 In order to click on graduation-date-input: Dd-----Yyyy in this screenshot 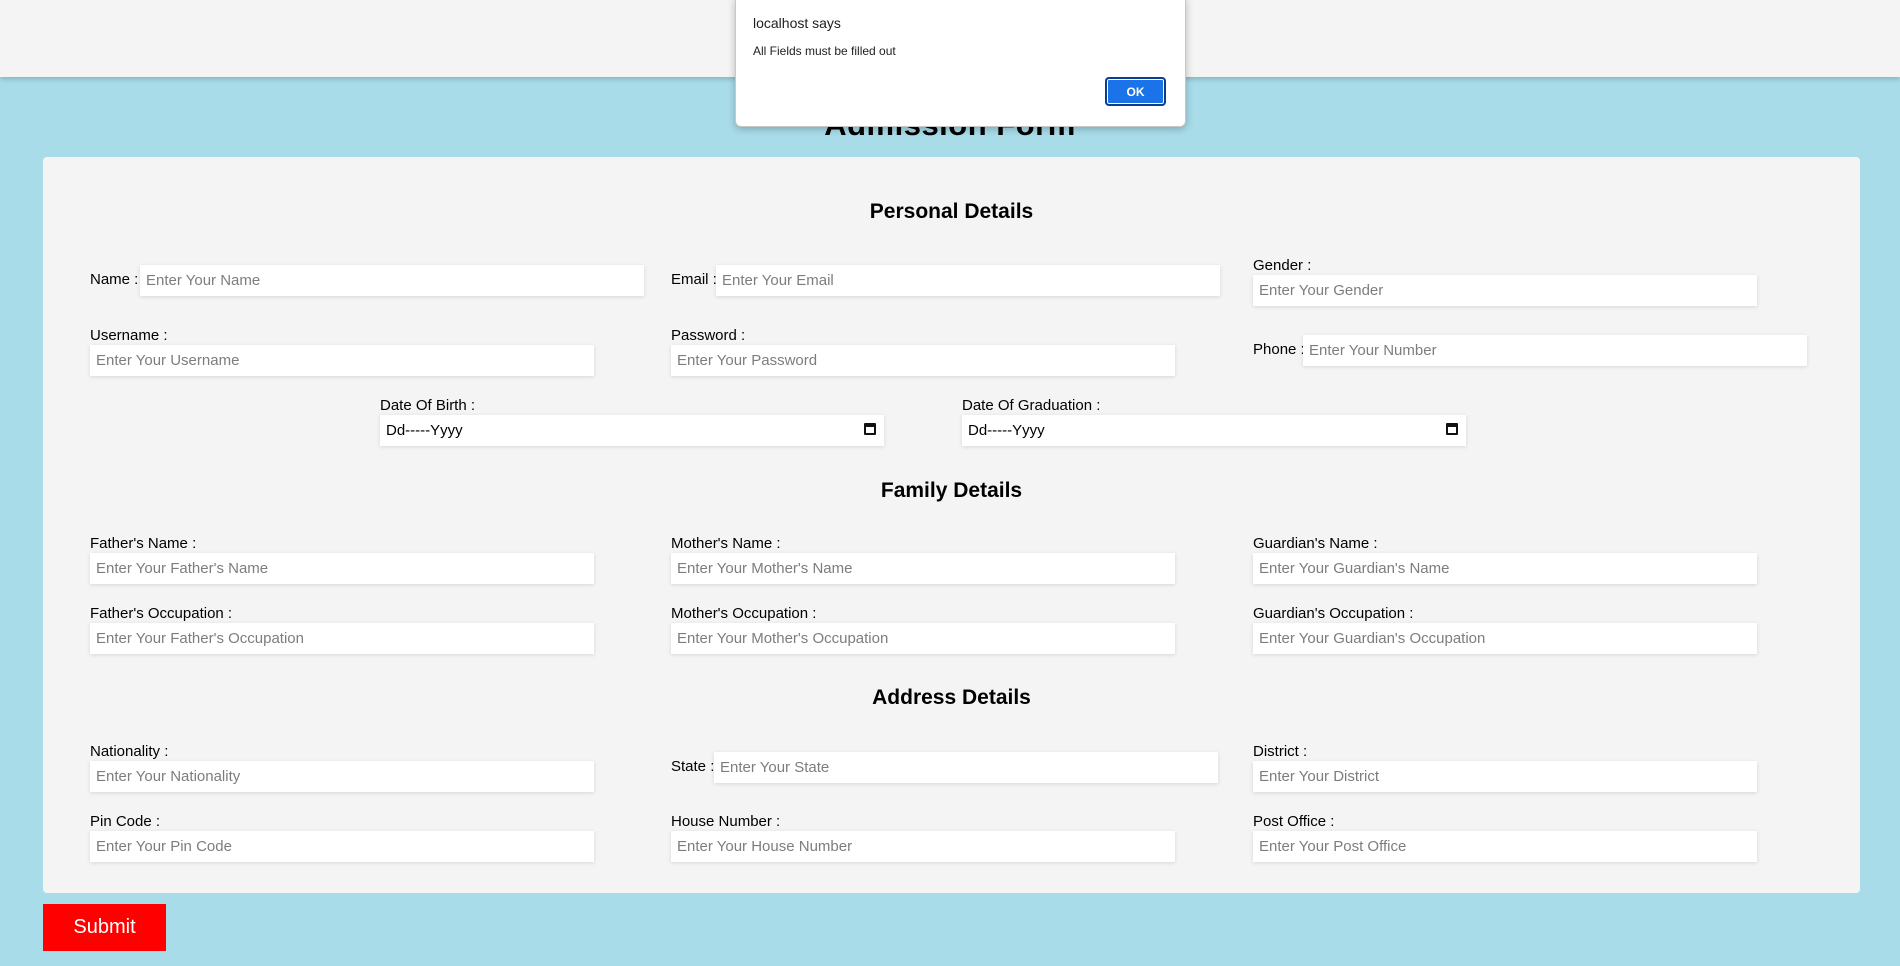, I will do `click(1214, 430)`.